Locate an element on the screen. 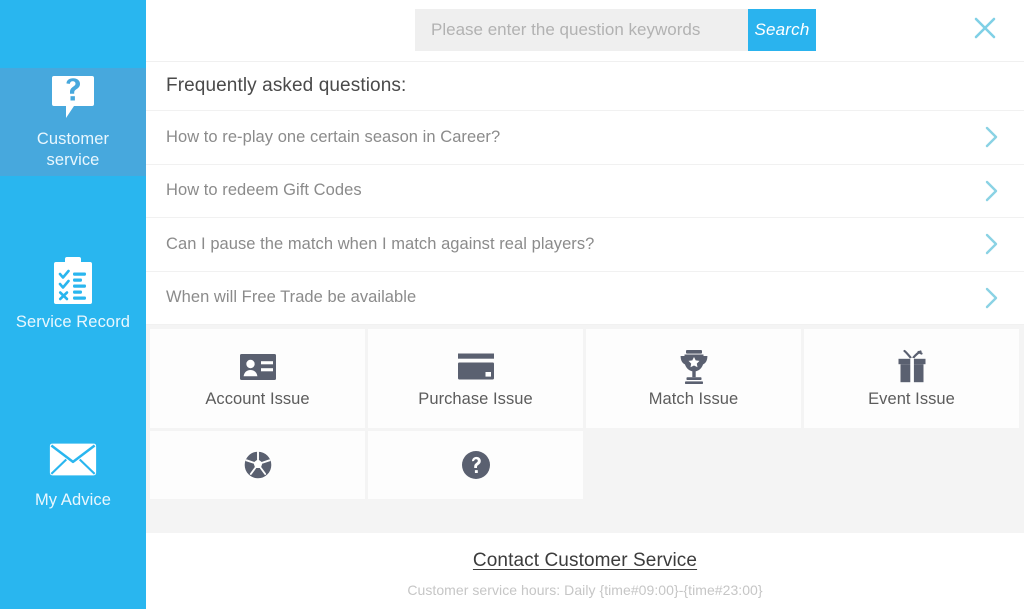 Image resolution: width=1024 pixels, height=609 pixels. search-button: Search is located at coordinates (782, 30).